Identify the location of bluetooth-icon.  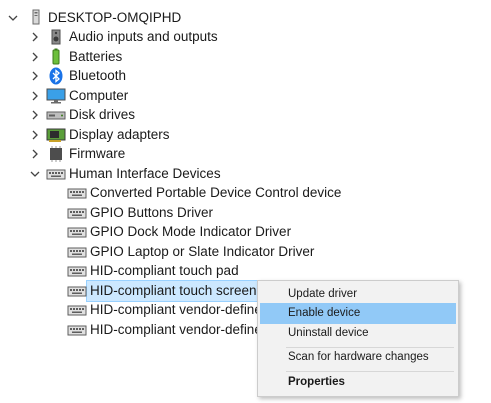
(56, 76).